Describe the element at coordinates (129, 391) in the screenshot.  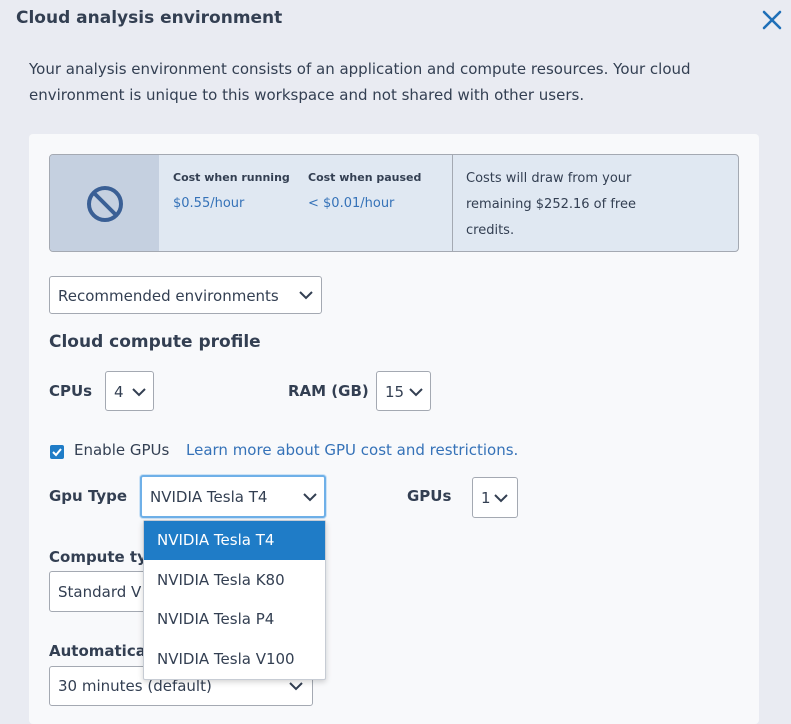
I see `cpus-select: 4` at that location.